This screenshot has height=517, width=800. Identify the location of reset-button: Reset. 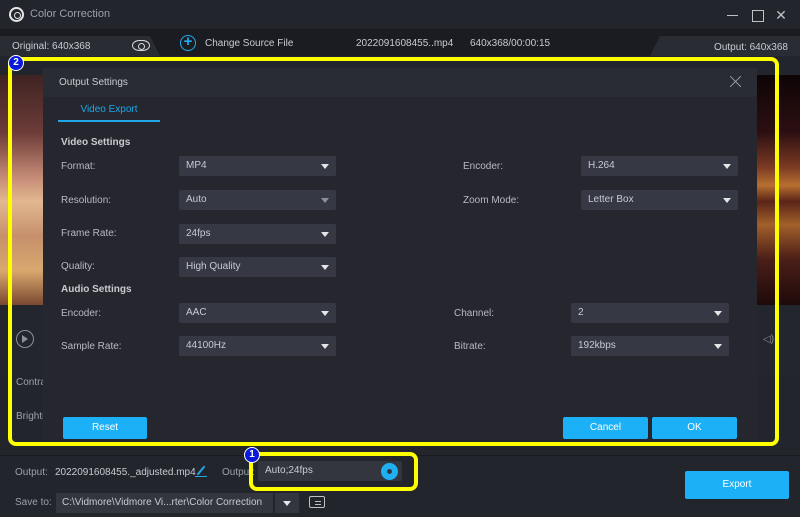
(105, 428).